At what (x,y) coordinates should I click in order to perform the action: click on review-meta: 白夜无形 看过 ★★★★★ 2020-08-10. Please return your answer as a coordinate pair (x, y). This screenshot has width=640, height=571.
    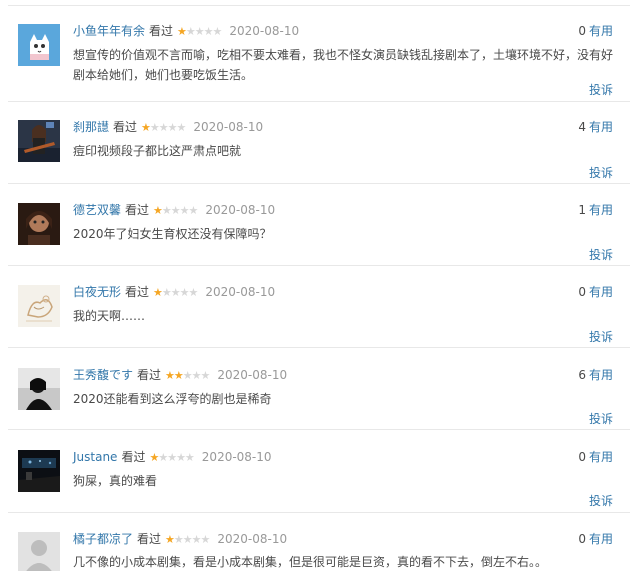
    Looking at the image, I should click on (174, 292).